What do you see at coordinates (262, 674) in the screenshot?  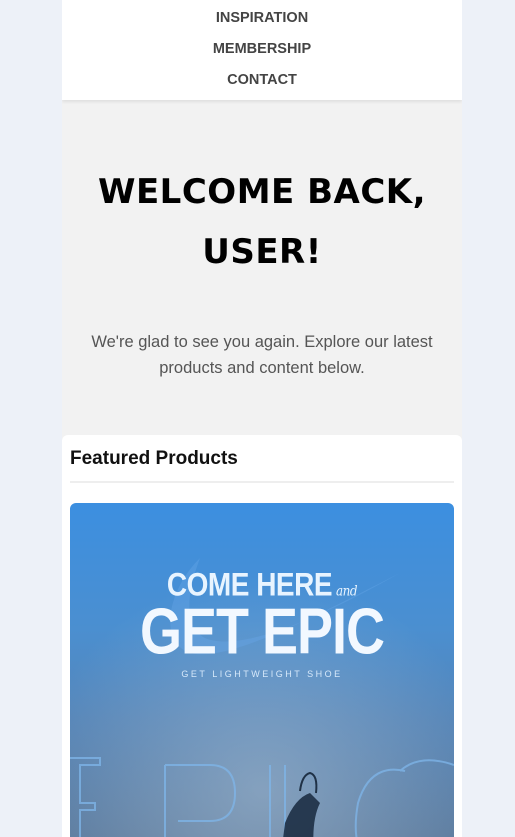 I see `poster-tagline: GET LIGHTWEIGHT SHOE` at bounding box center [262, 674].